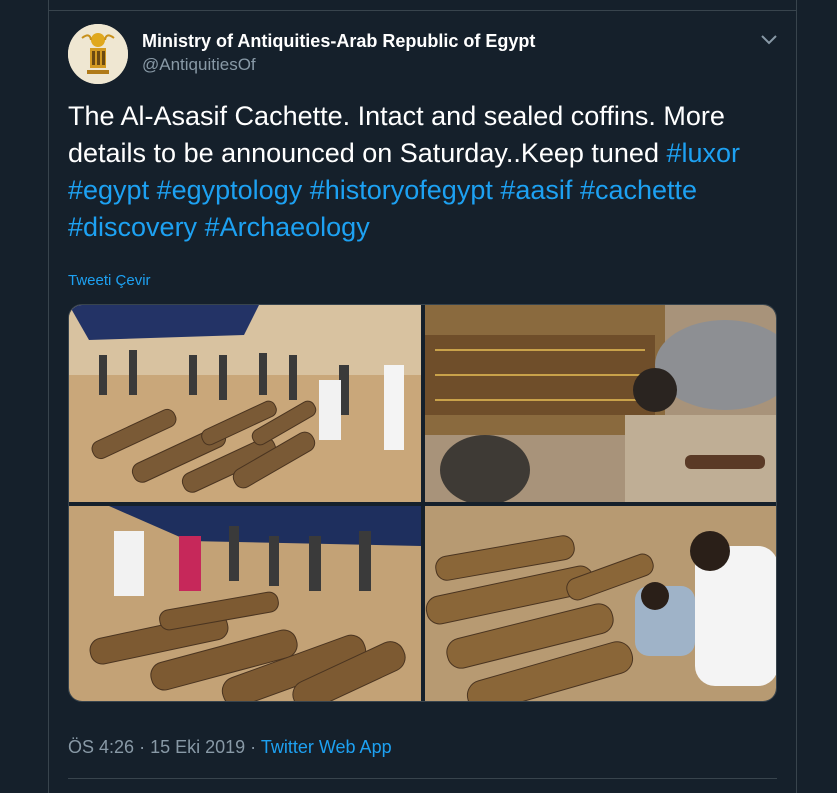  I want to click on hashtag-link: #egyptology, so click(230, 190).